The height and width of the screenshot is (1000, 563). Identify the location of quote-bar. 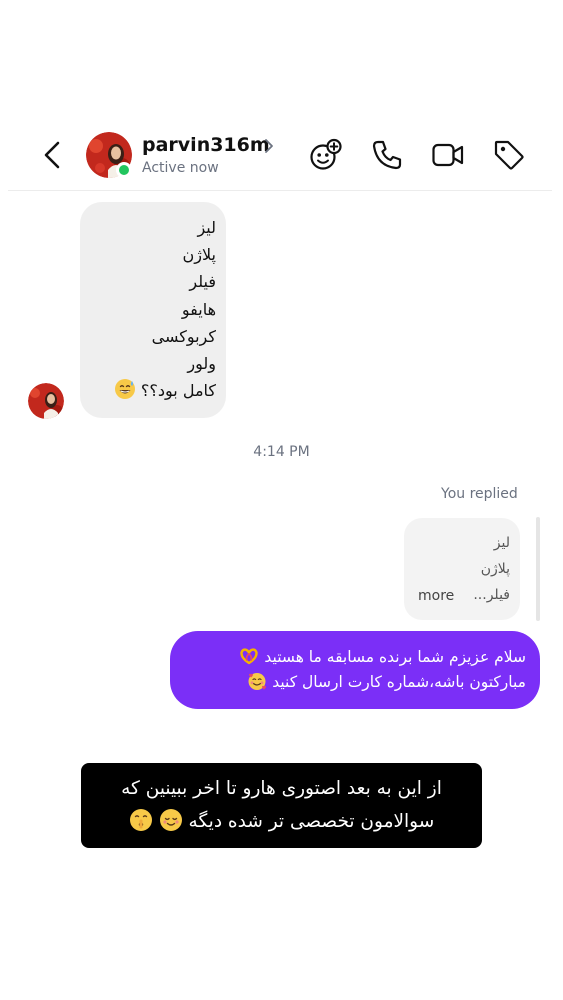
(538, 569).